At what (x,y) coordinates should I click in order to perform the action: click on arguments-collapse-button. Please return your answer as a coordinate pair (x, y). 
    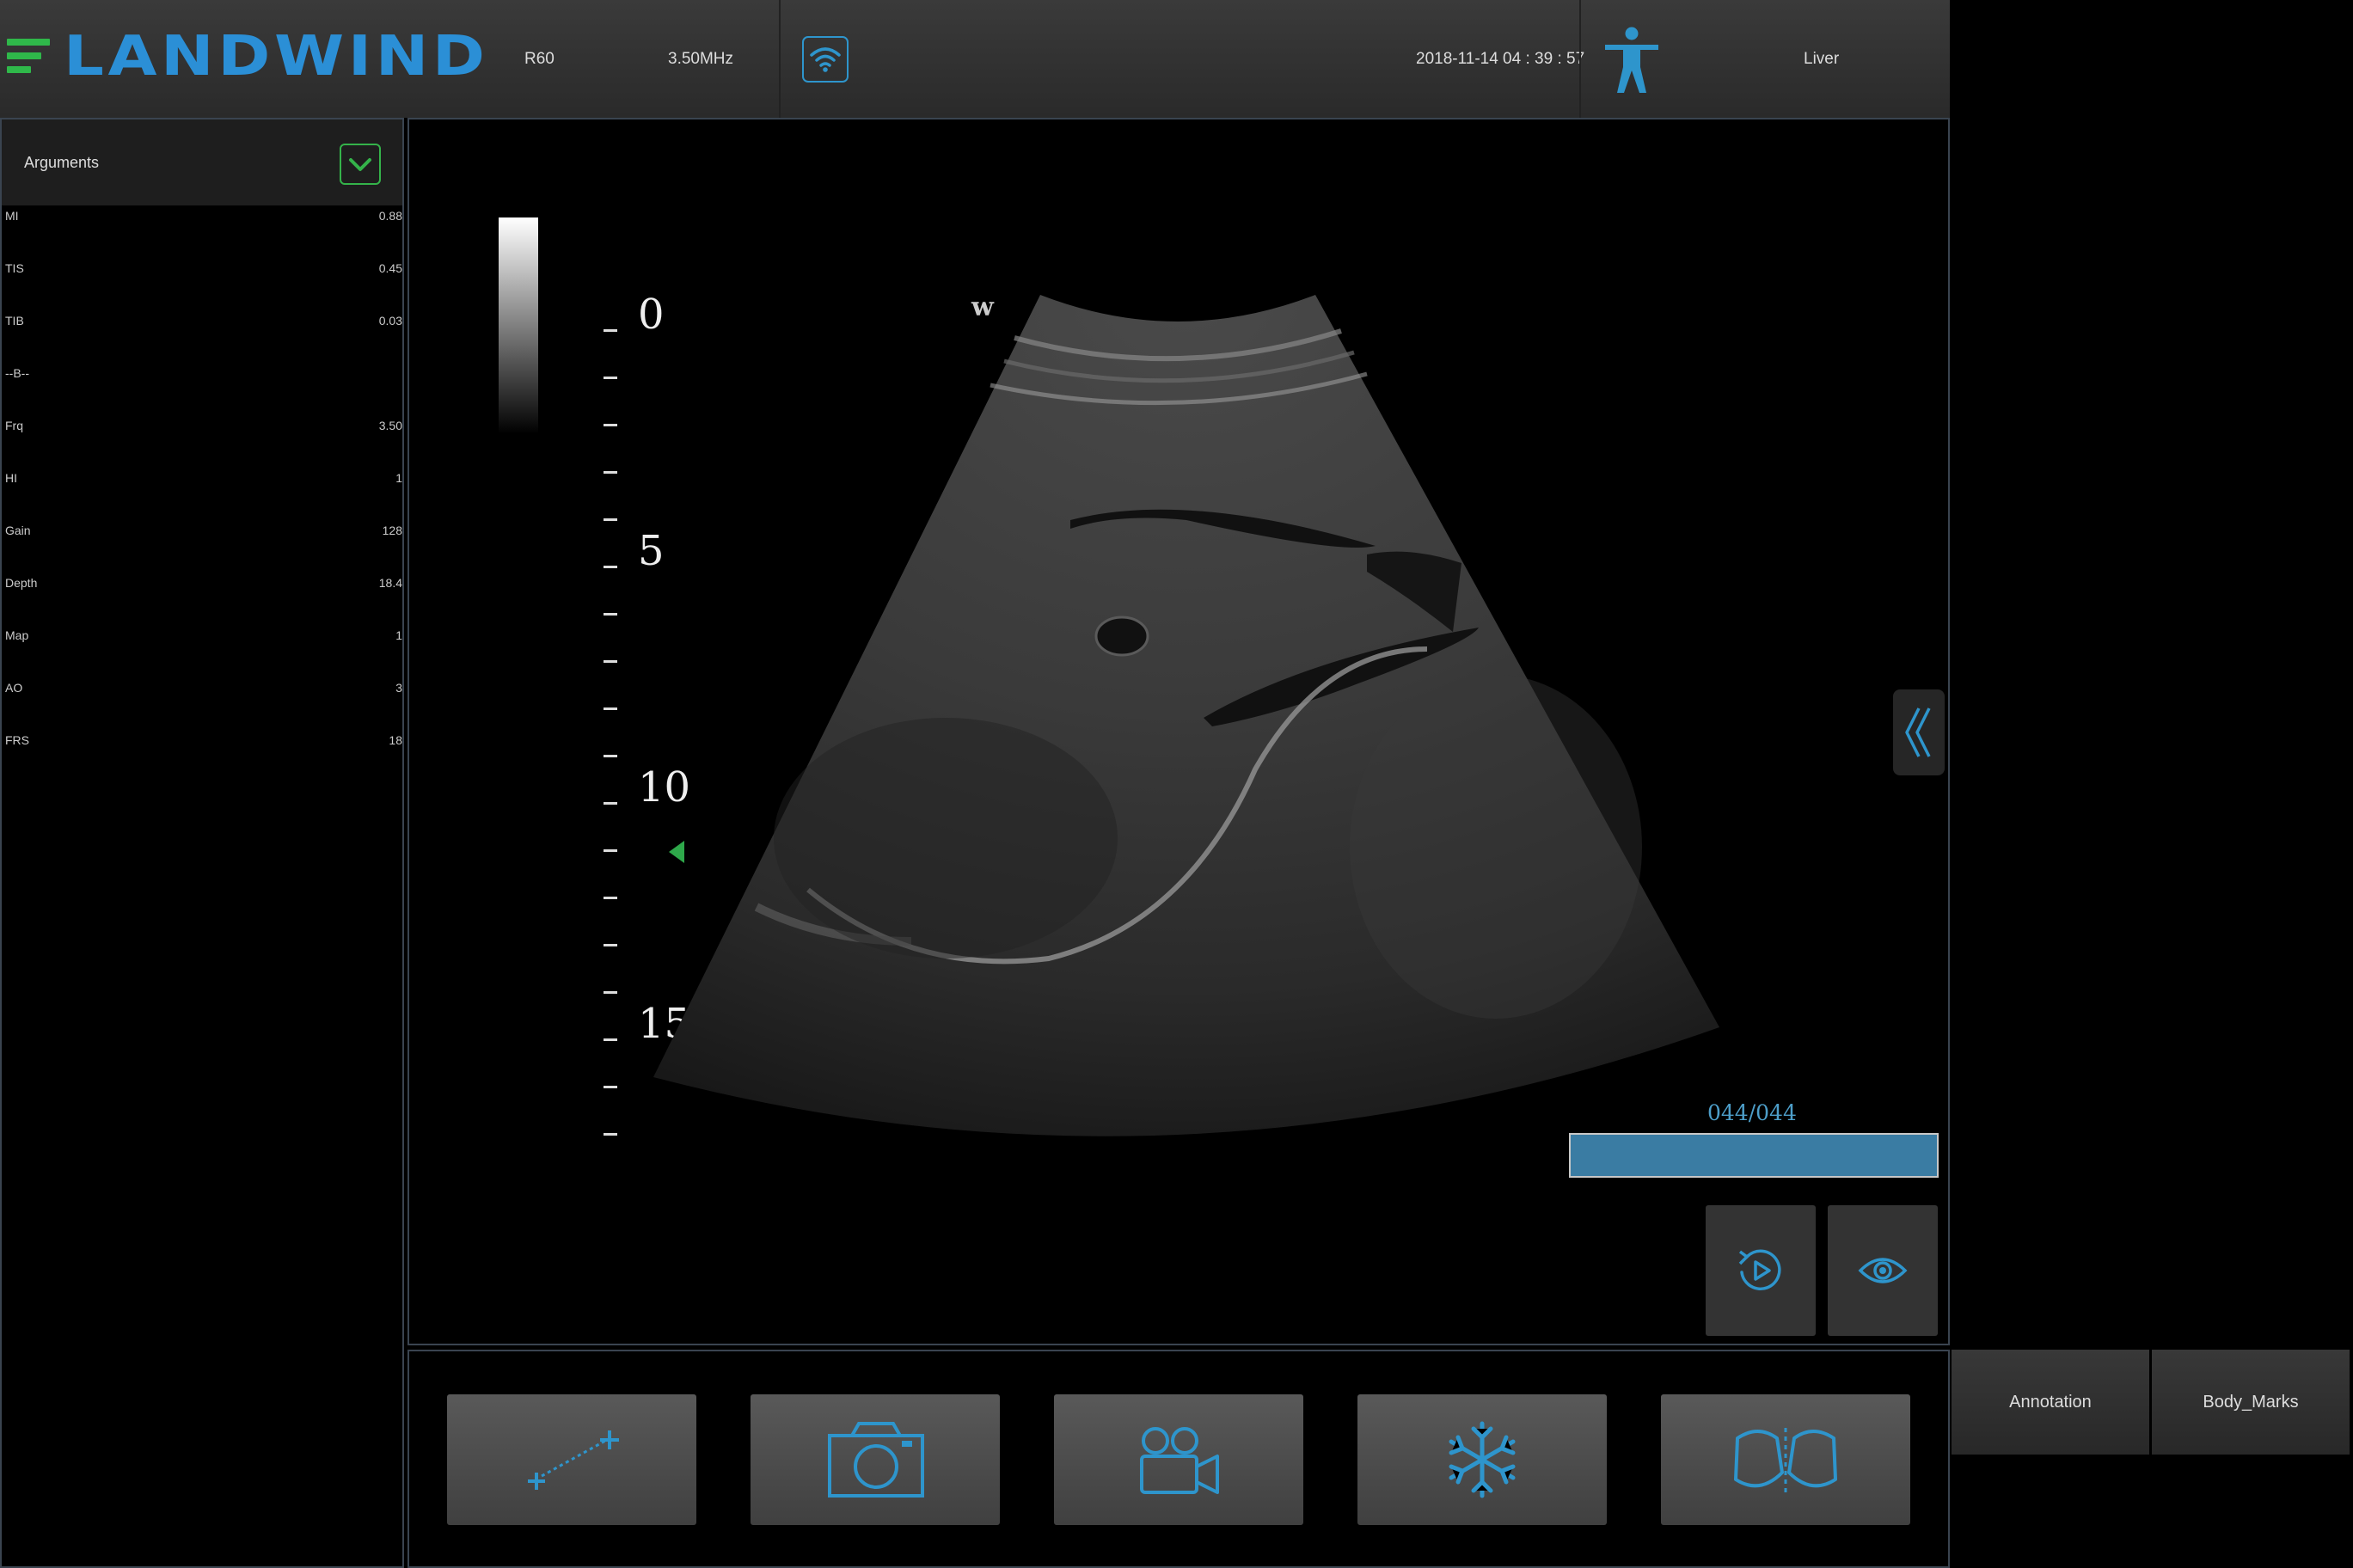
    Looking at the image, I should click on (360, 164).